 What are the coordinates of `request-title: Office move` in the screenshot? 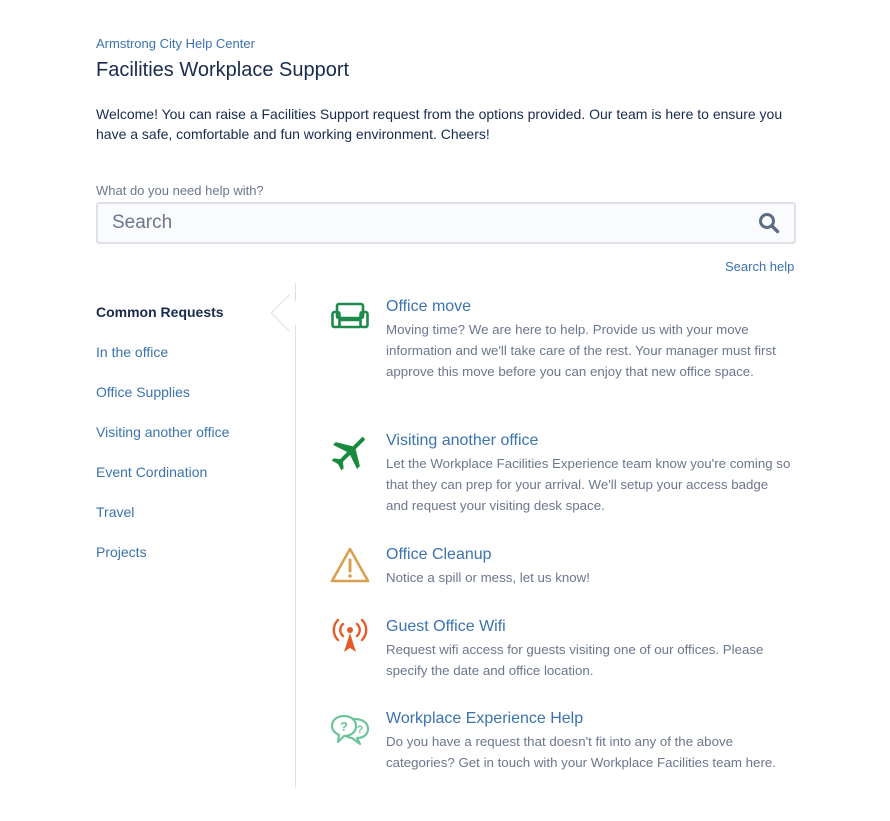 It's located at (428, 307).